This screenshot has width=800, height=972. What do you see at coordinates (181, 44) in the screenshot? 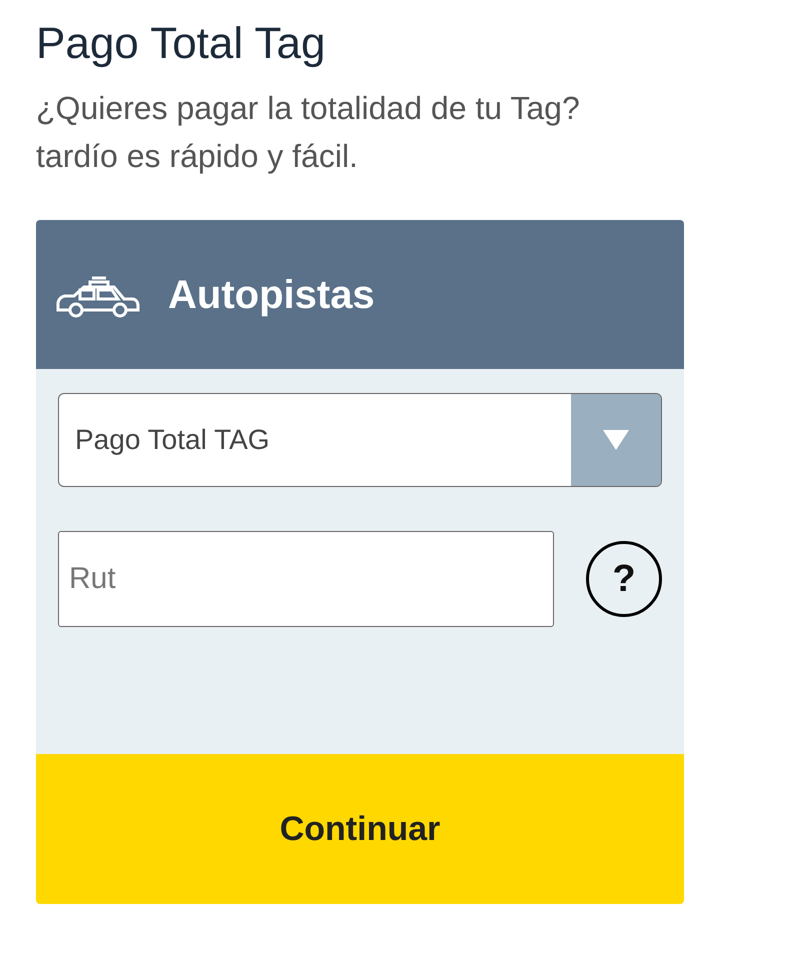
I see `page-title: Pago Total Tag` at bounding box center [181, 44].